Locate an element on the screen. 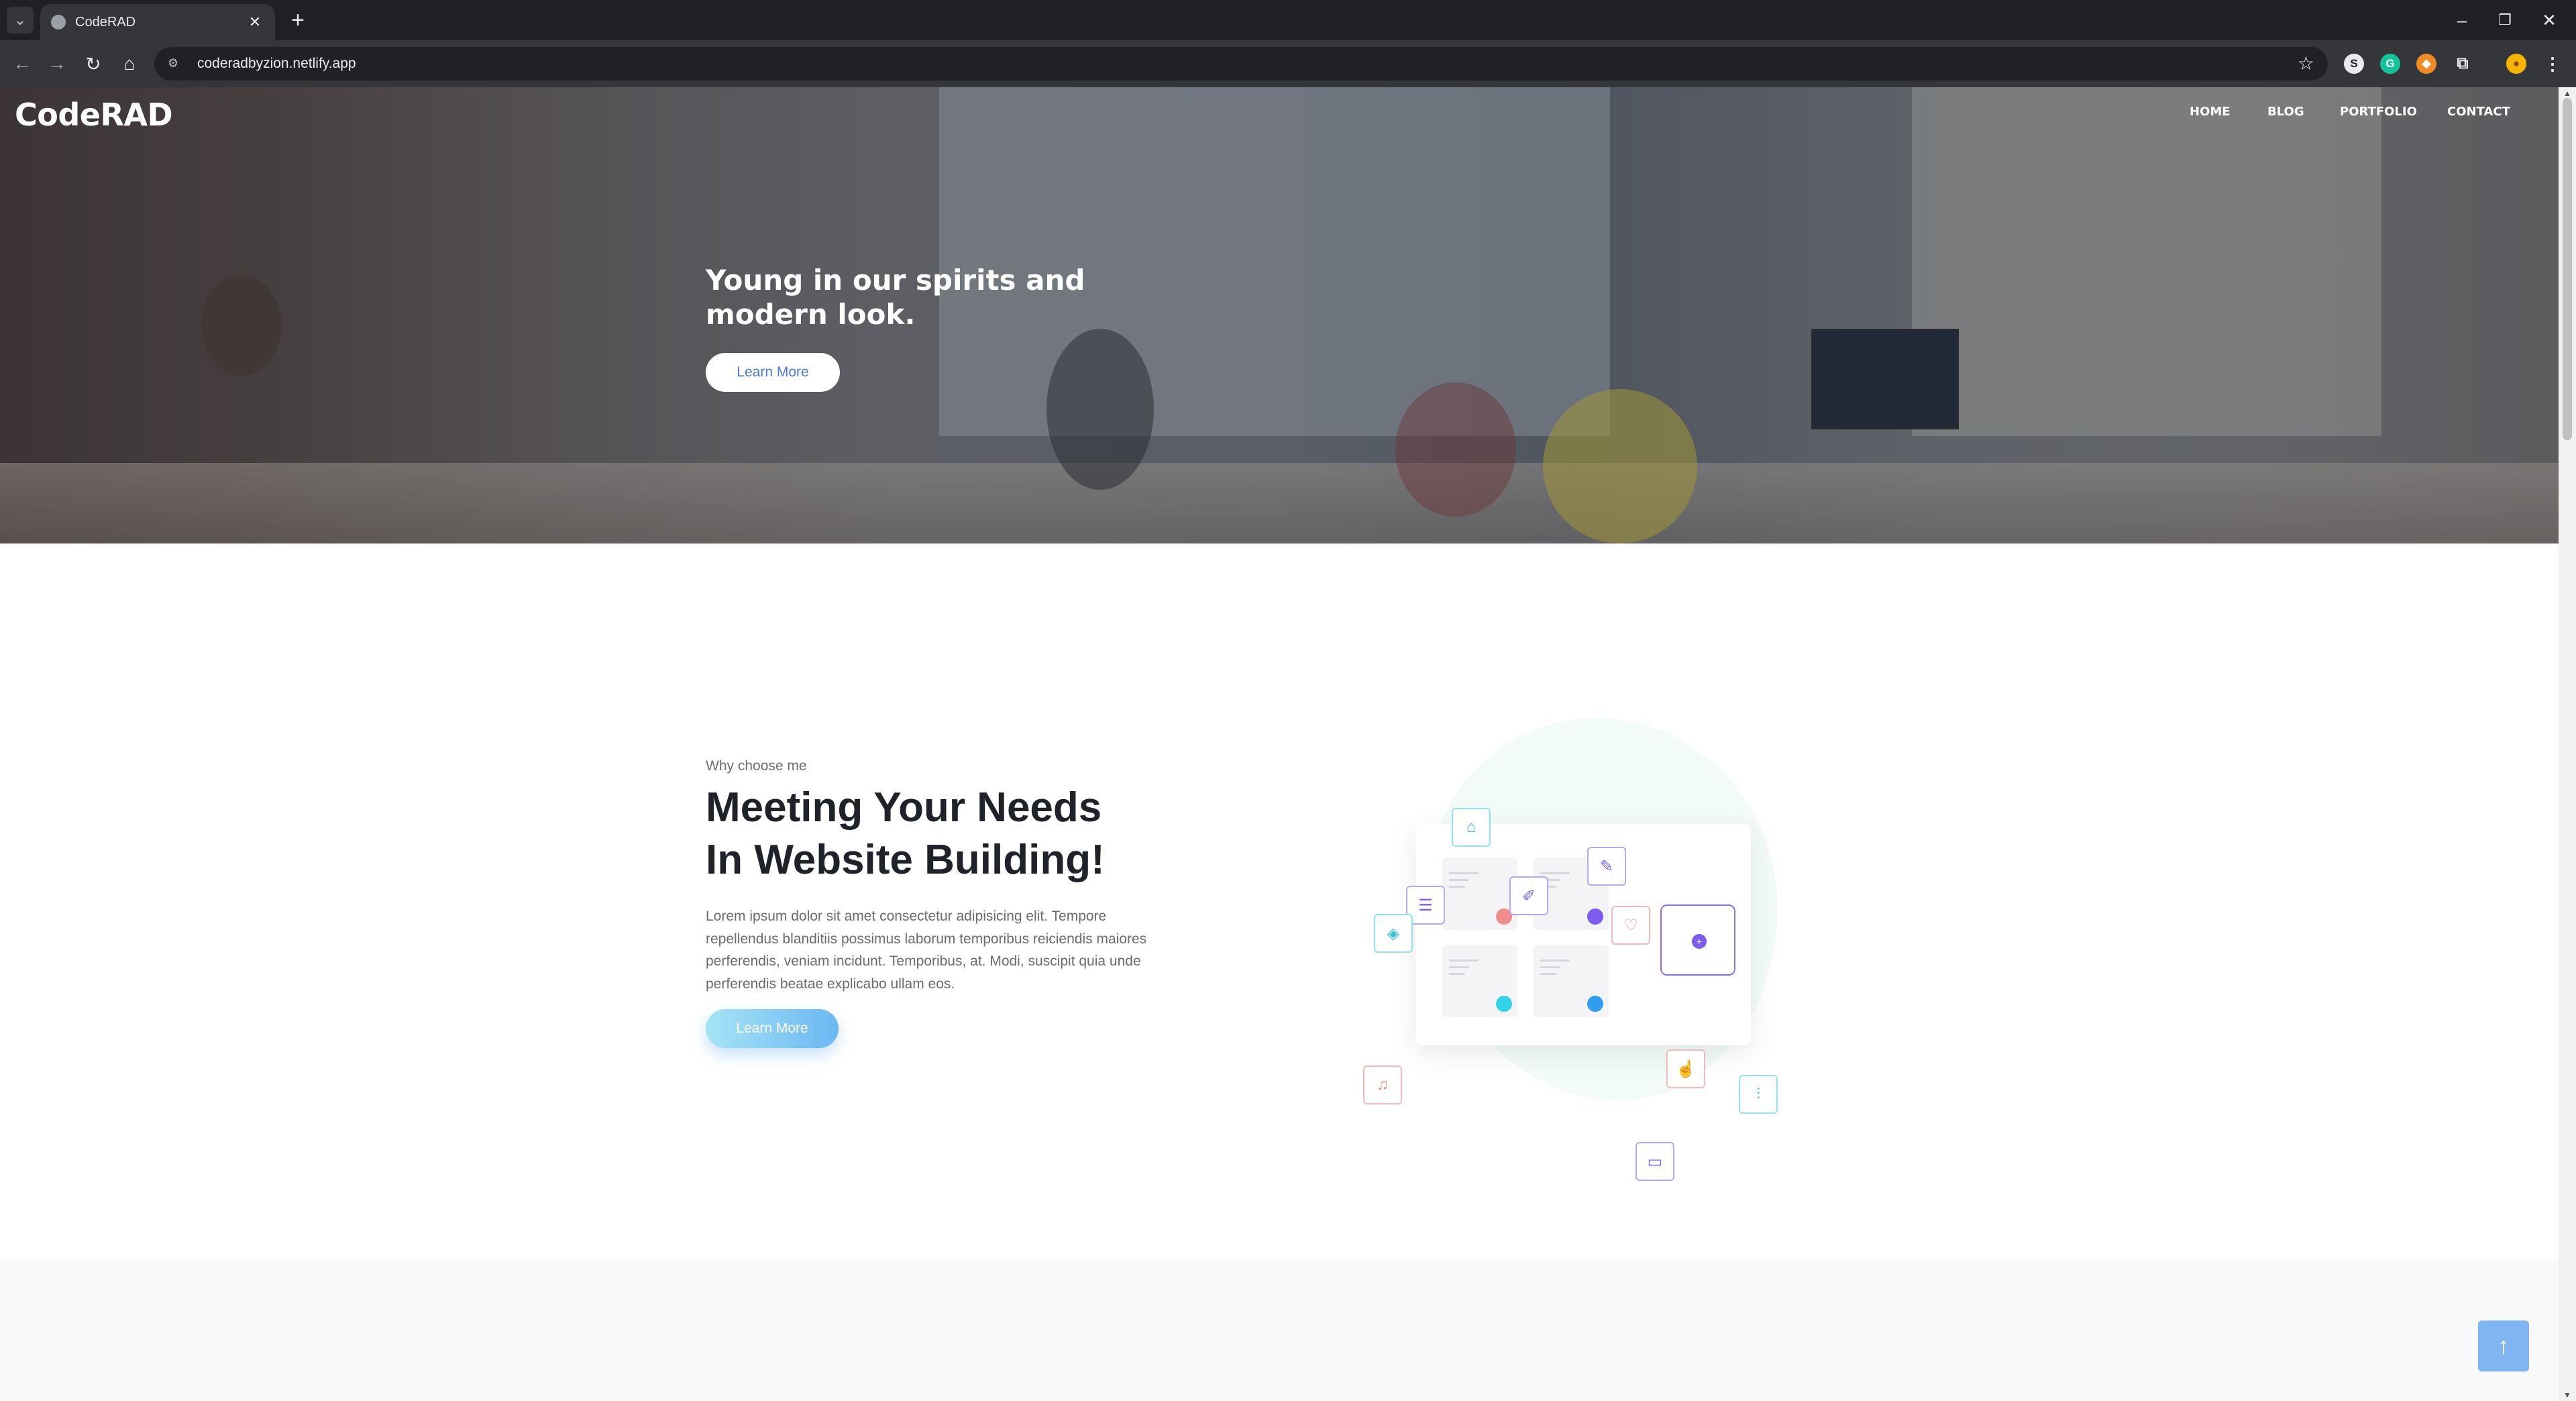 The image size is (2576, 1401). page-scrollbar: ▲ ▼ is located at coordinates (2567, 744).